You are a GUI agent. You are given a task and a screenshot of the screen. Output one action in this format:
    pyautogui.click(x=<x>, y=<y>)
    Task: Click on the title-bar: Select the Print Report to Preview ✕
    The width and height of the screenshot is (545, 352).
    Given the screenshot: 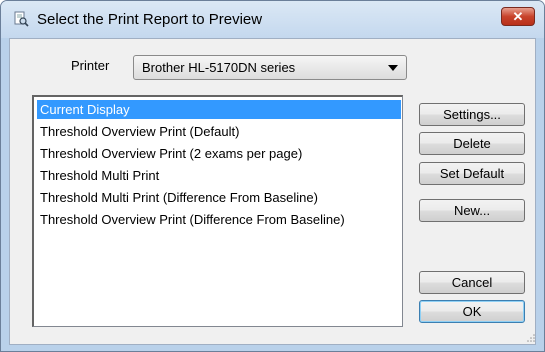 What is the action you would take?
    pyautogui.click(x=272, y=19)
    